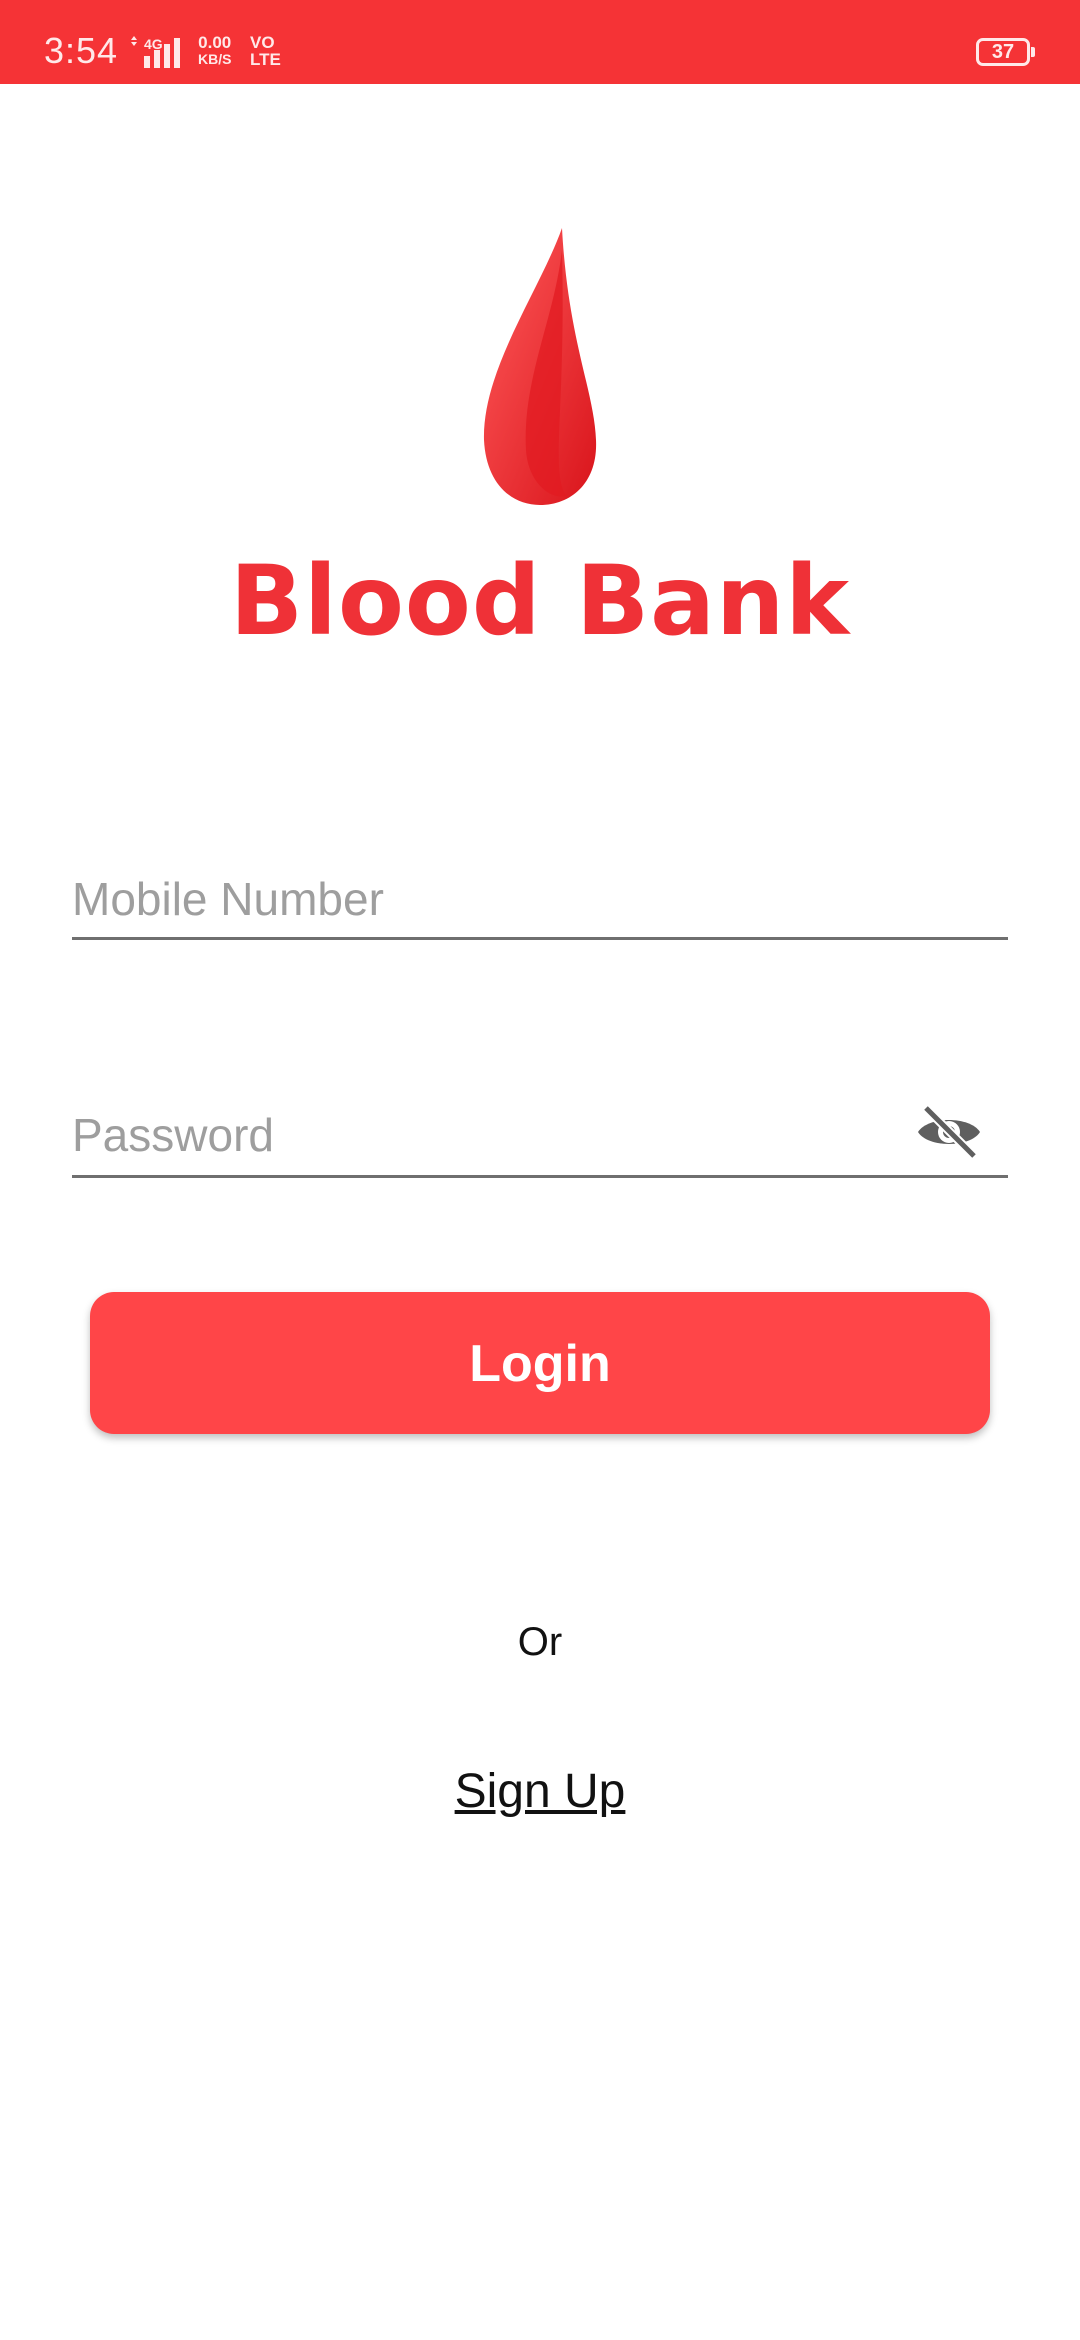 This screenshot has height=2340, width=1080. I want to click on battery-icon: 37, so click(1005, 52).